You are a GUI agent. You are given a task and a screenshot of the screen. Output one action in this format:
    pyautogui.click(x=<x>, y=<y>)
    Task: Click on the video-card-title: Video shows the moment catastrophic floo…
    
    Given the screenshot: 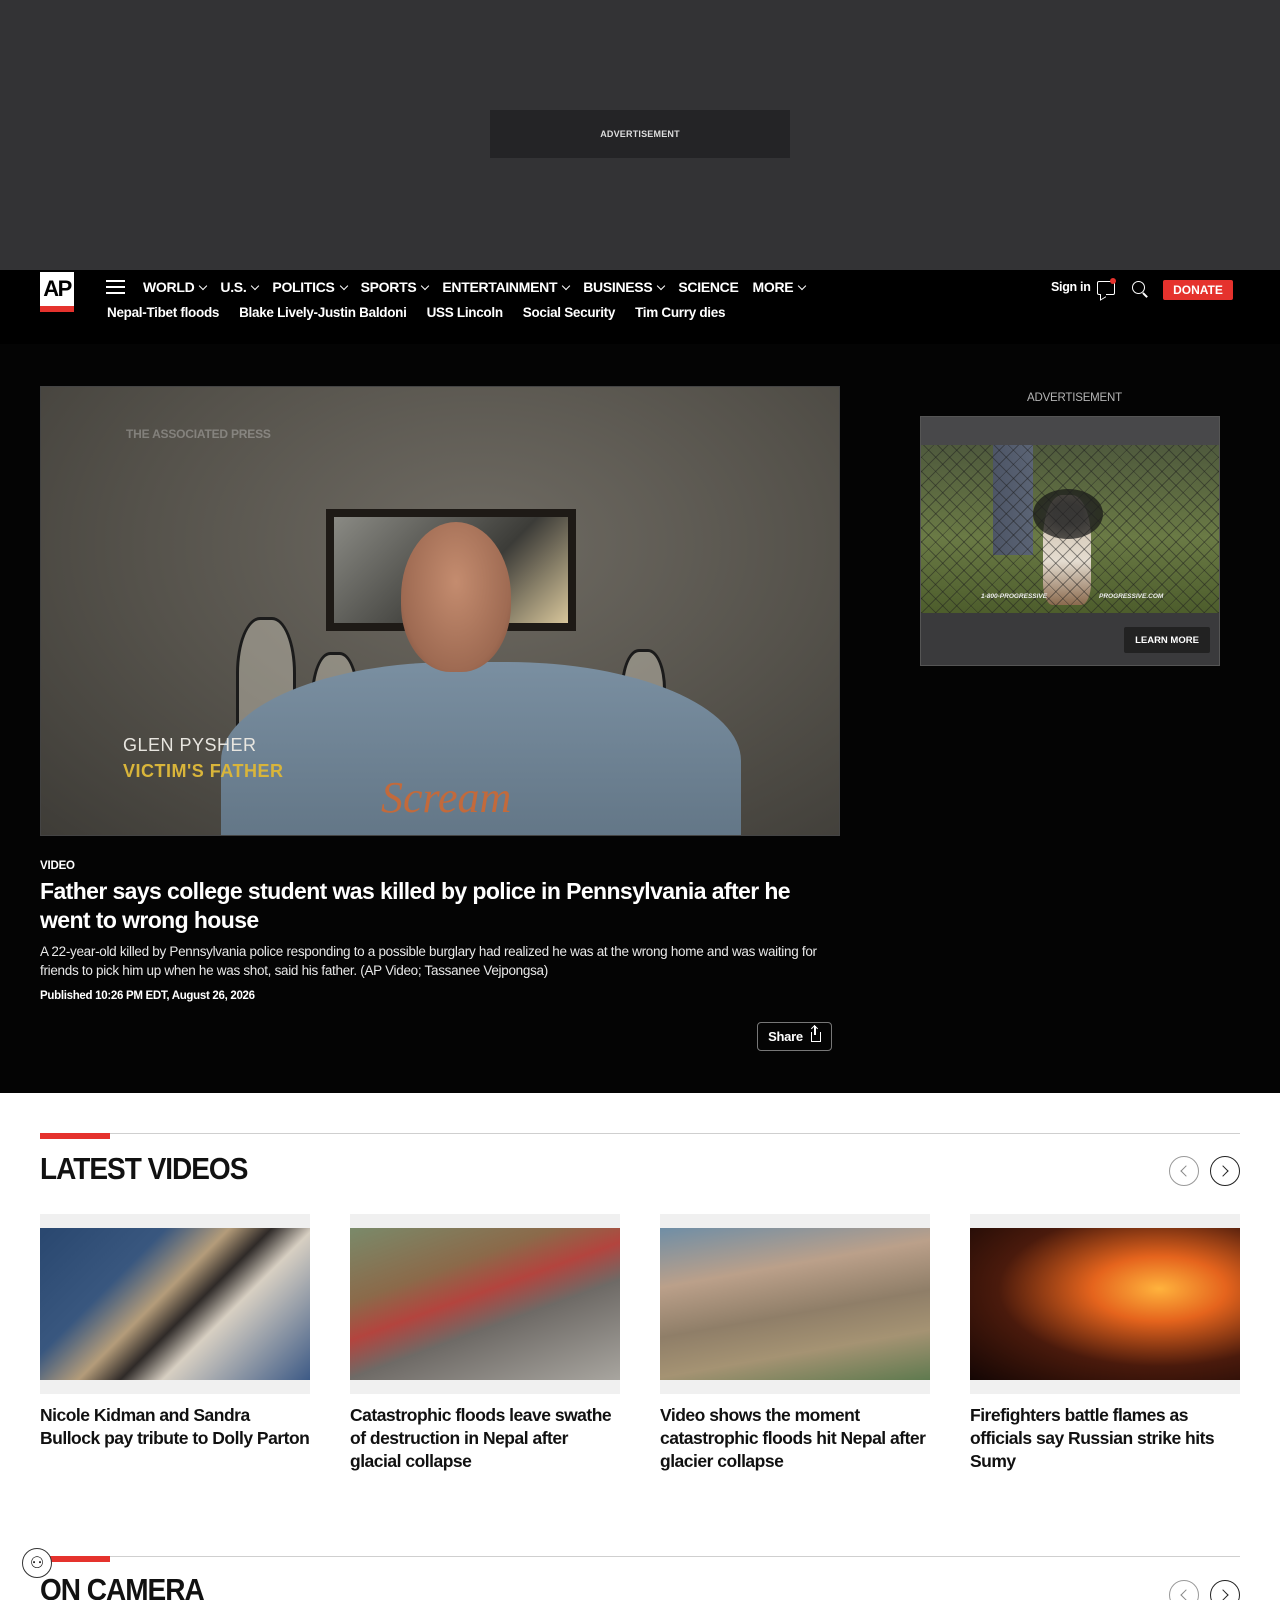 What is the action you would take?
    pyautogui.click(x=795, y=1438)
    